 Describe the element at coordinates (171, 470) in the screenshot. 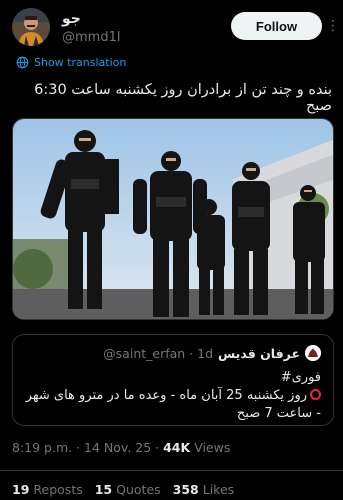

I see `divider` at that location.